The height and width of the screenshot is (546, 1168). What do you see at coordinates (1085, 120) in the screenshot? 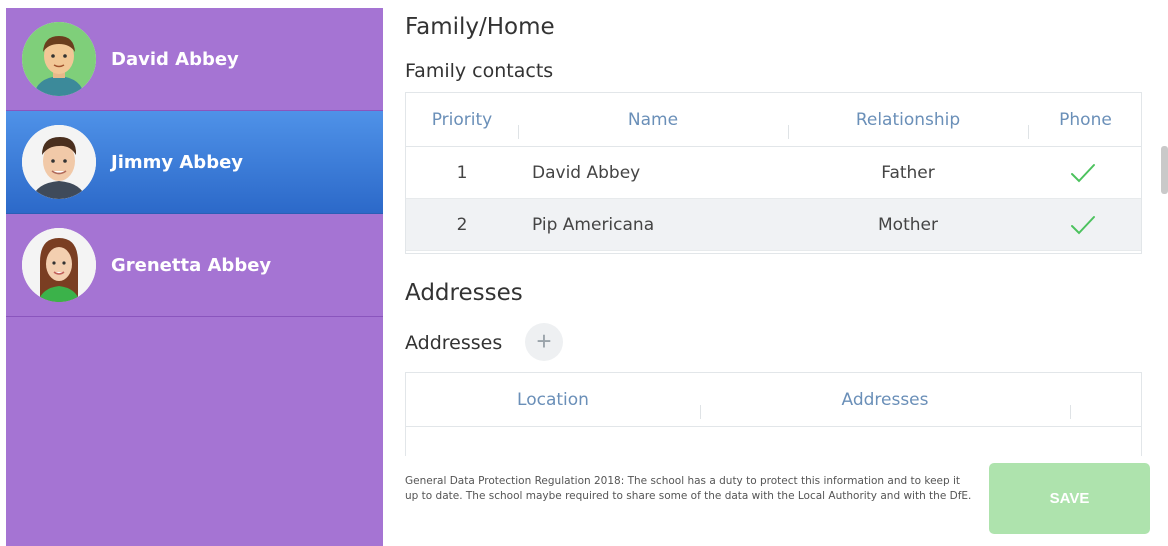
I see `column-header-phone: Phone` at bounding box center [1085, 120].